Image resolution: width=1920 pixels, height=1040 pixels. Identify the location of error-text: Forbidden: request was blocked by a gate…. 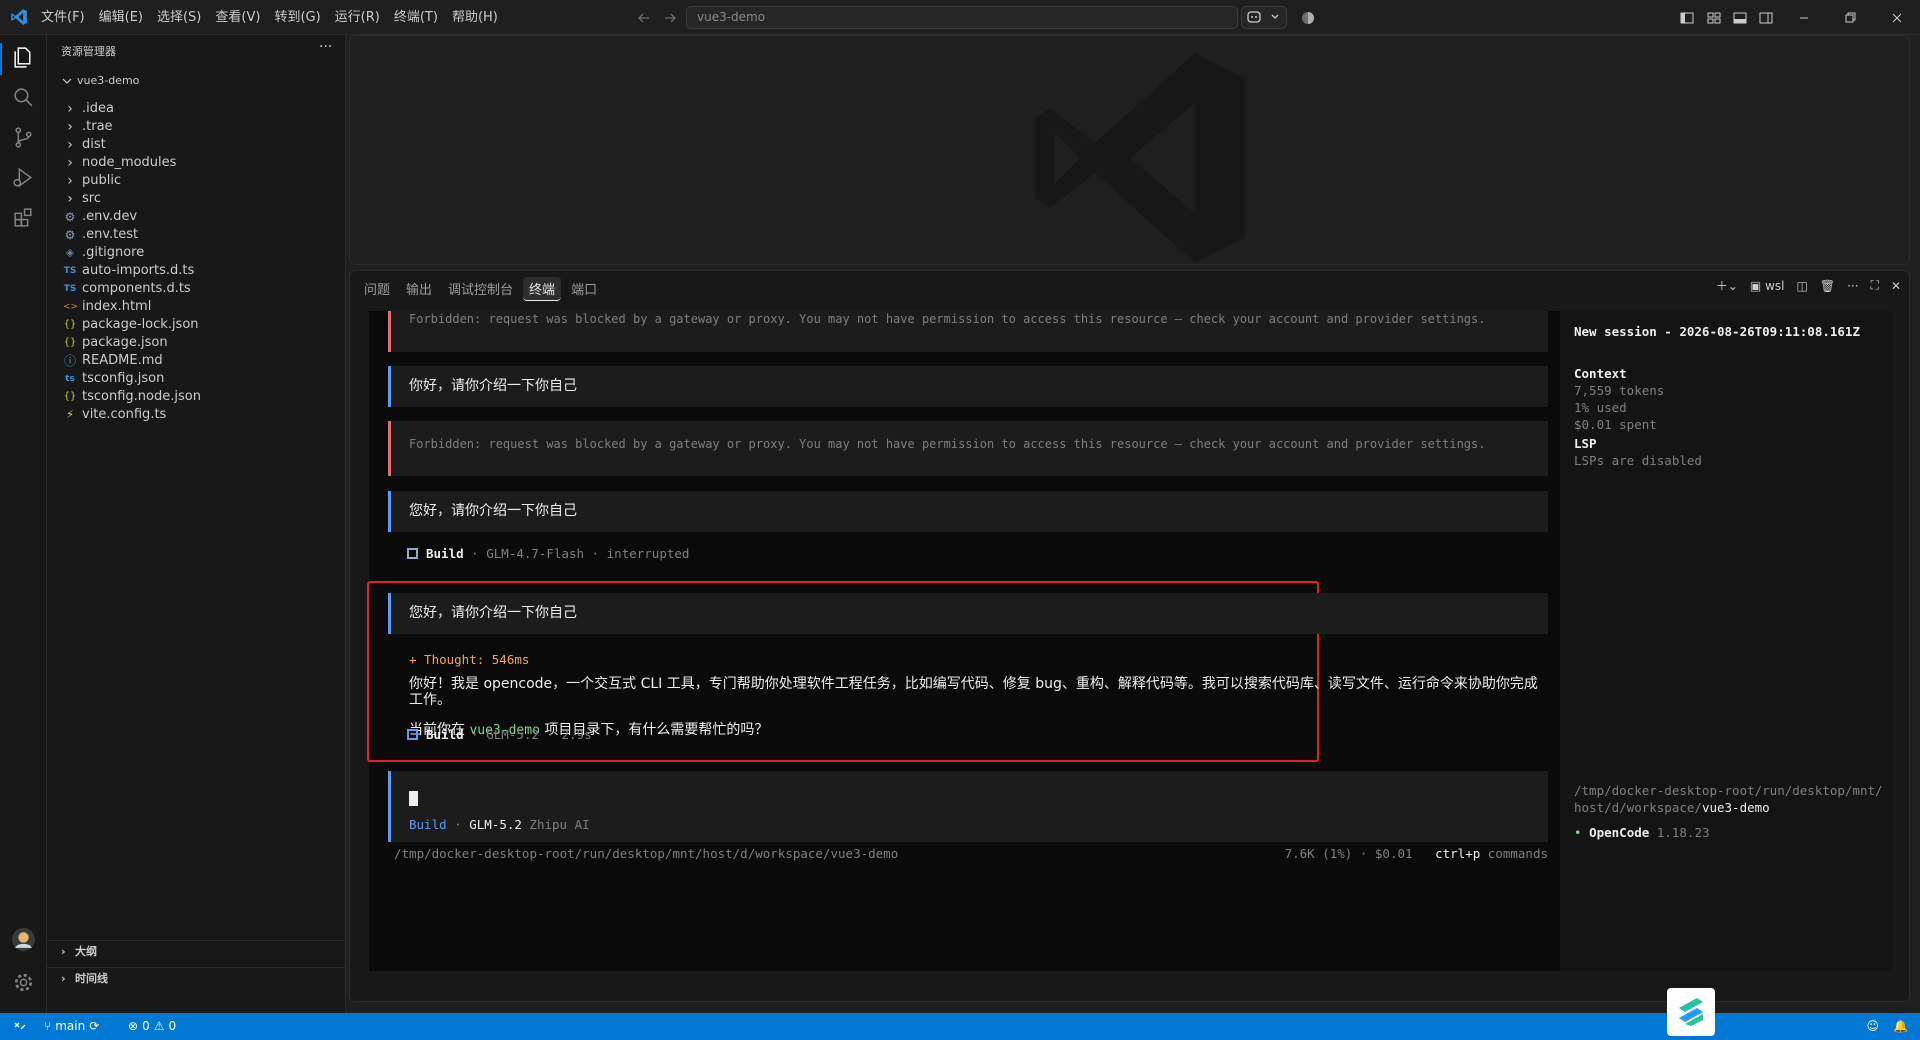
(947, 319).